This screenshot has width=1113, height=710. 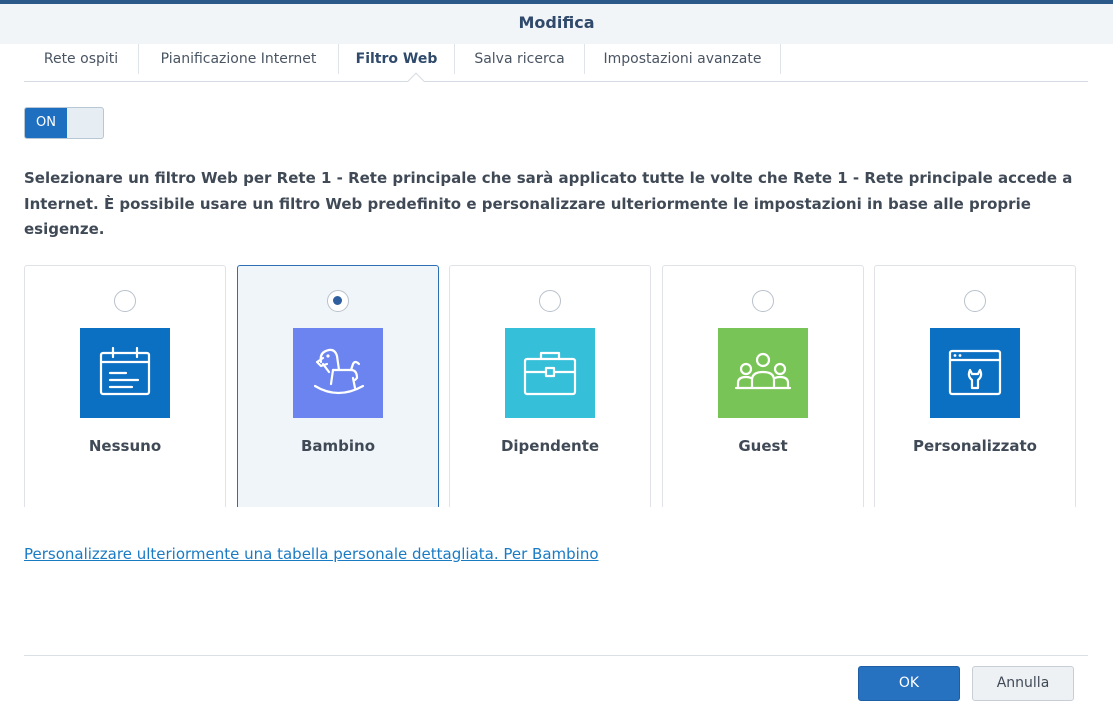 I want to click on profile-card-personalizzato: Personalizzato, so click(x=975, y=386).